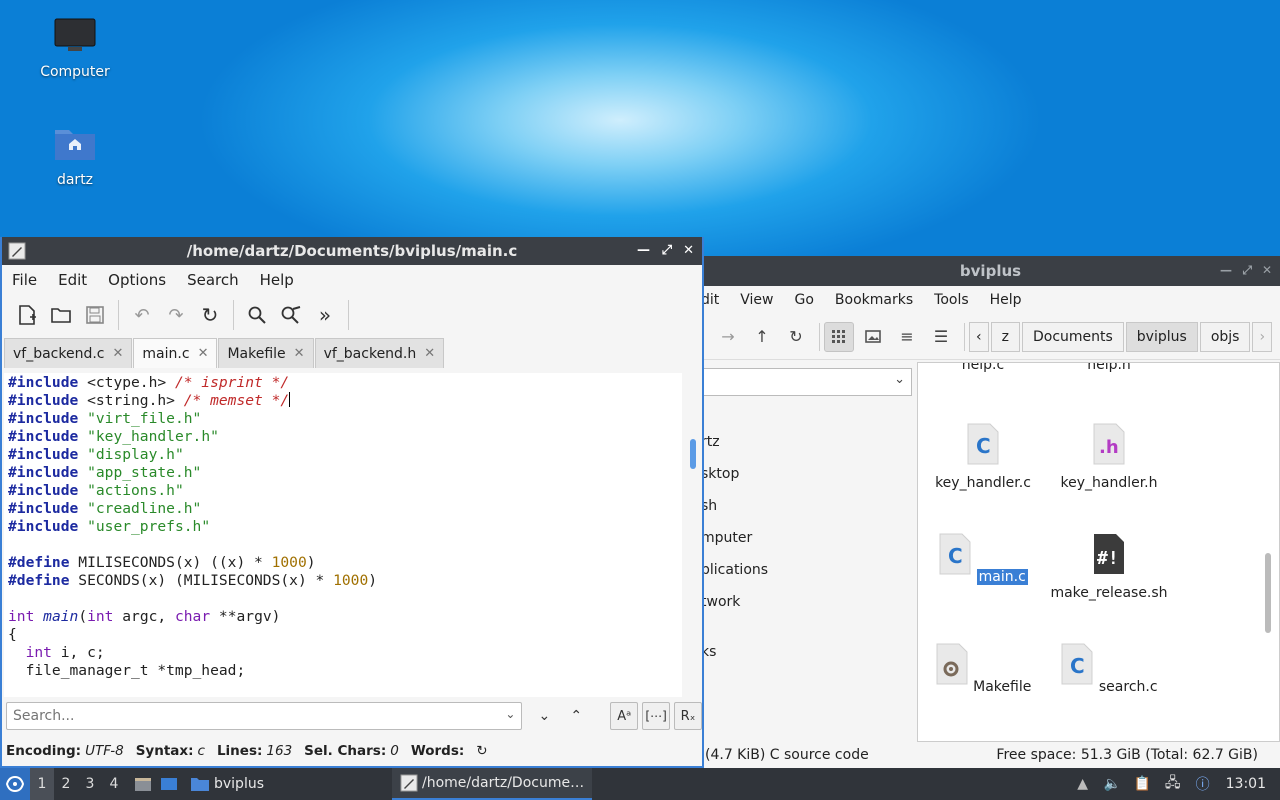 The image size is (1280, 800). Describe the element at coordinates (720, 474) in the screenshot. I see `sidebar-item: sktop` at that location.